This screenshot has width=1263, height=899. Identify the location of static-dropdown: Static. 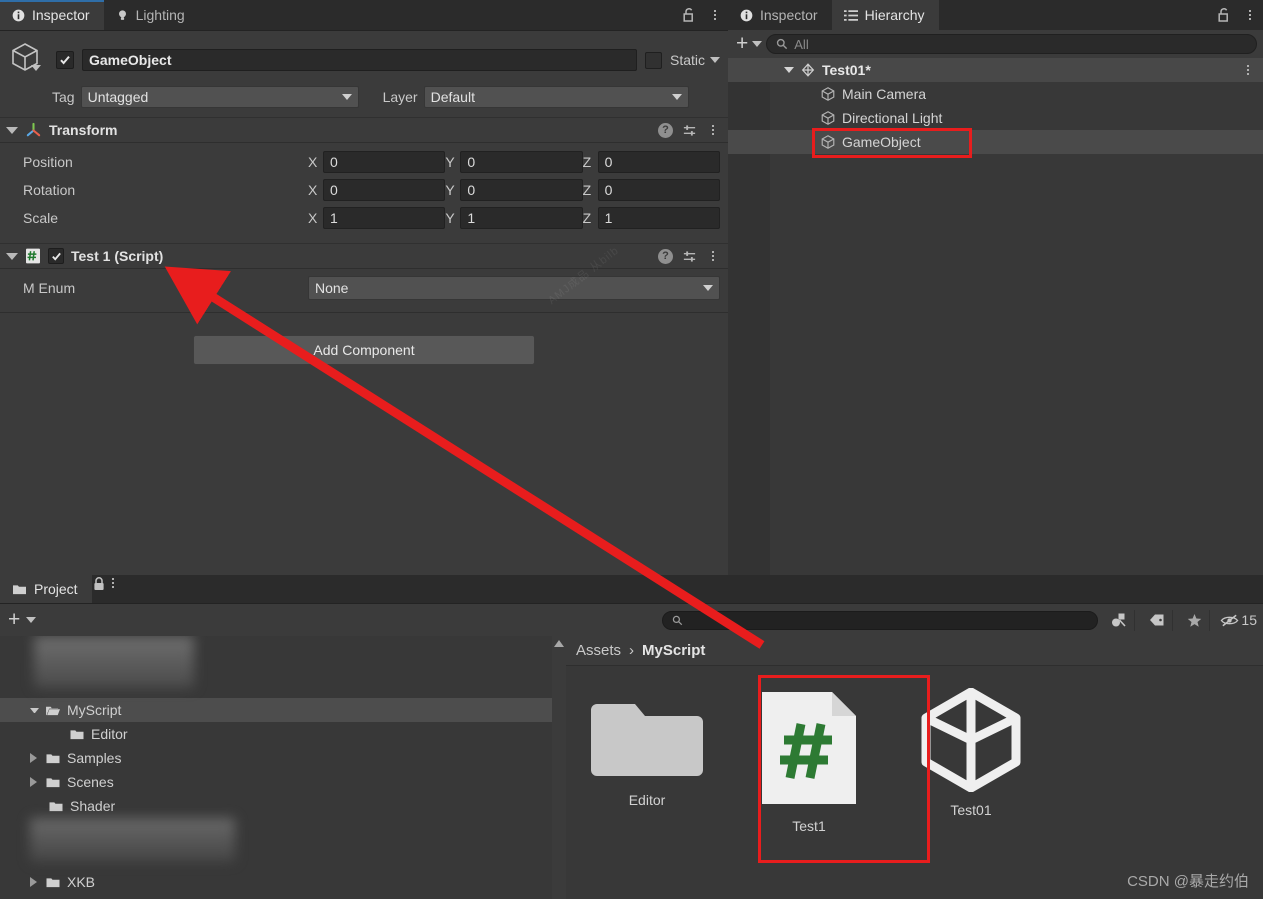
(695, 60).